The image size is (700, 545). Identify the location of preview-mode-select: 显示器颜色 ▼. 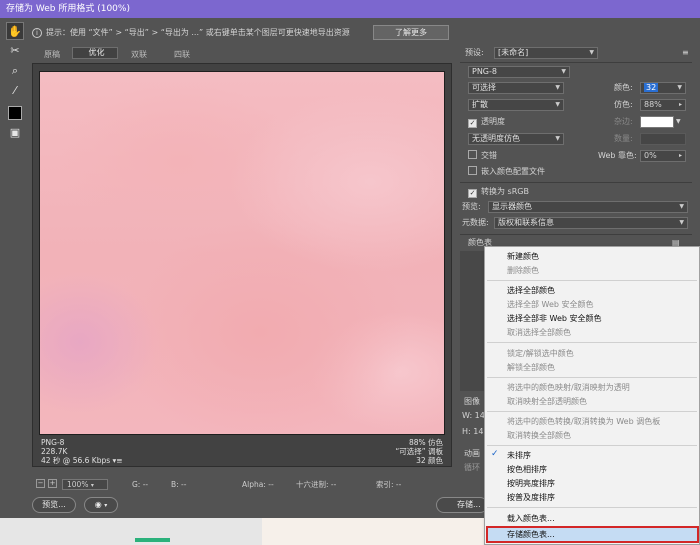
(588, 207).